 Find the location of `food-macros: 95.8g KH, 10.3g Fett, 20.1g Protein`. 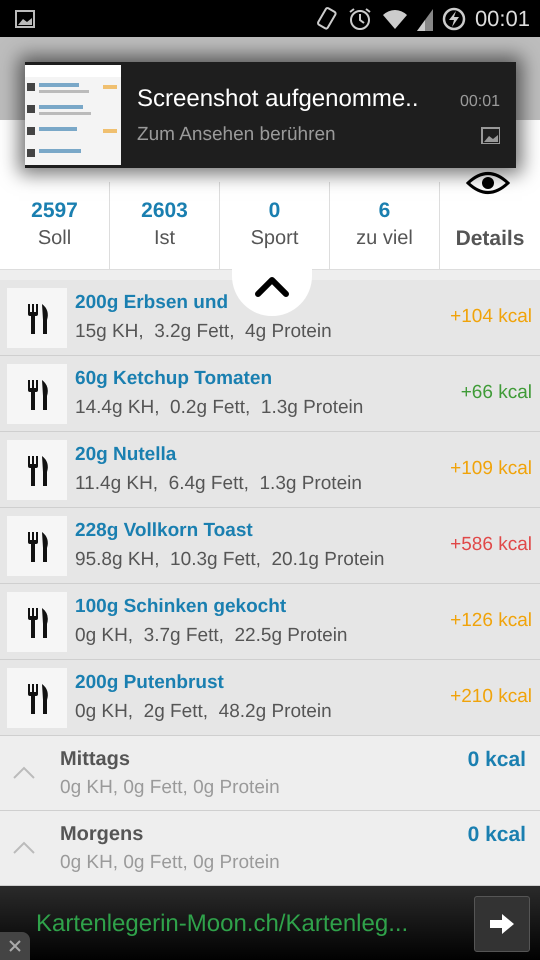

food-macros: 95.8g KH, 10.3g Fett, 20.1g Protein is located at coordinates (230, 560).